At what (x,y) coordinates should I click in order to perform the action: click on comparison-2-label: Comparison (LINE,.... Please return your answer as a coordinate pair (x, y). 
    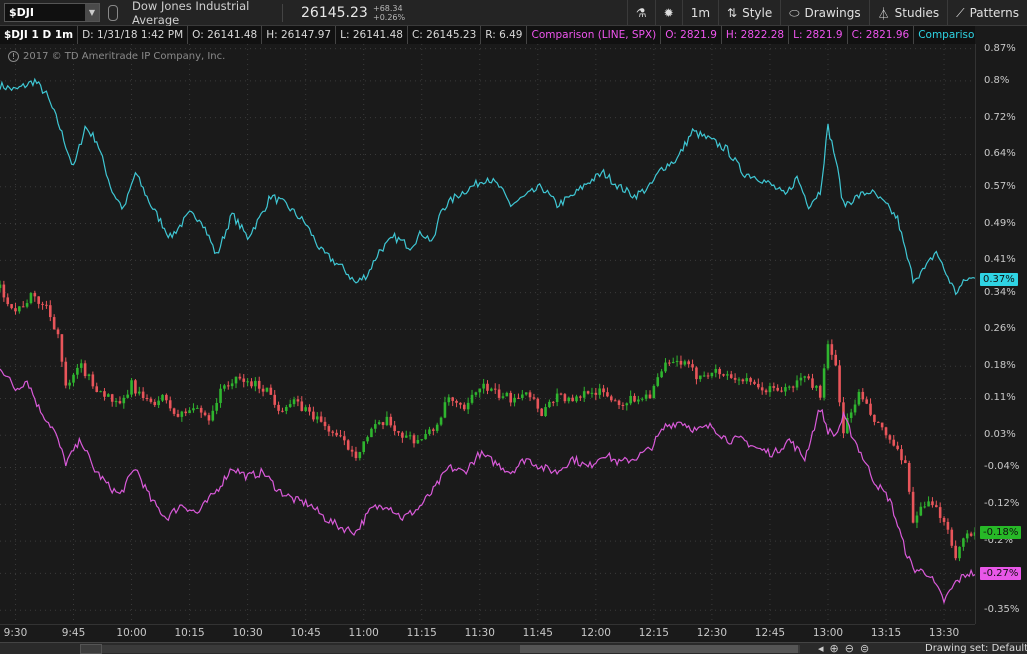
    Looking at the image, I should click on (944, 35).